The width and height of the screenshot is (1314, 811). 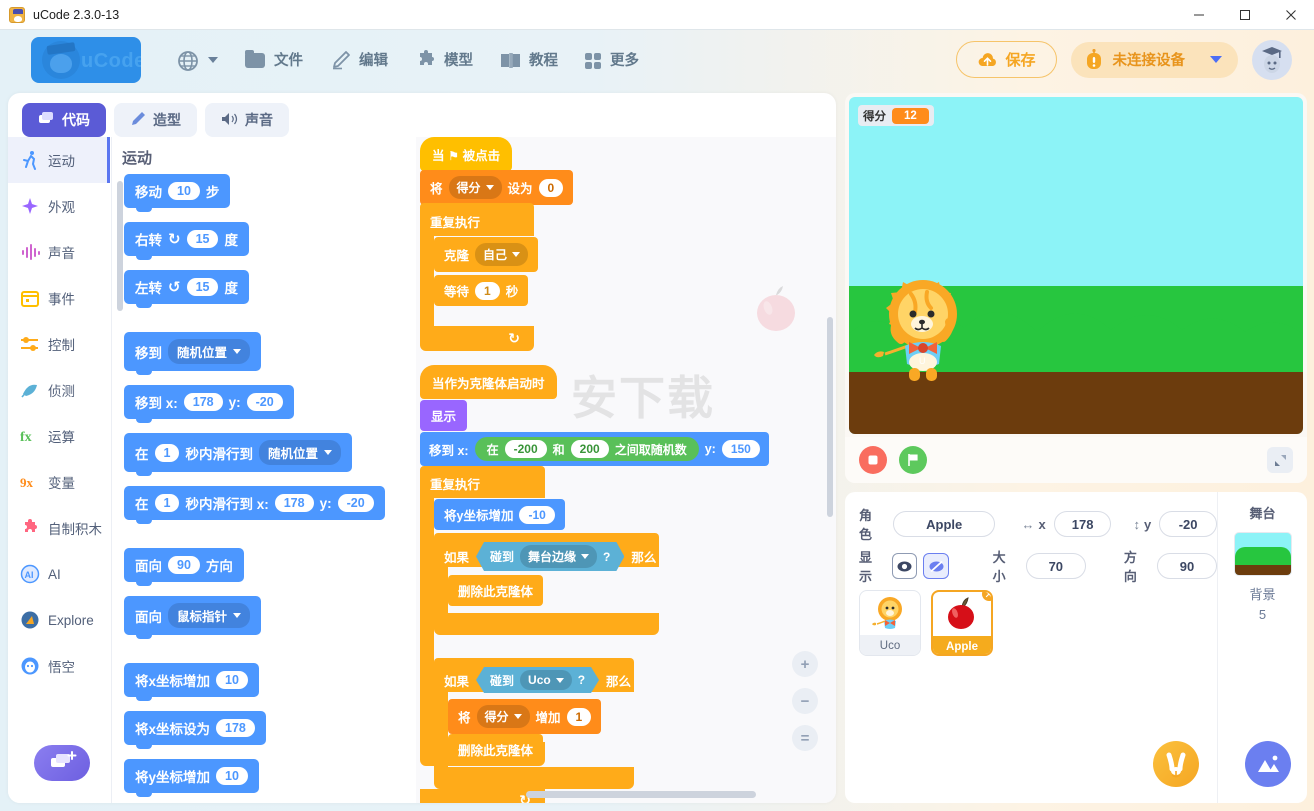 I want to click on nav-language, so click(x=197, y=60).